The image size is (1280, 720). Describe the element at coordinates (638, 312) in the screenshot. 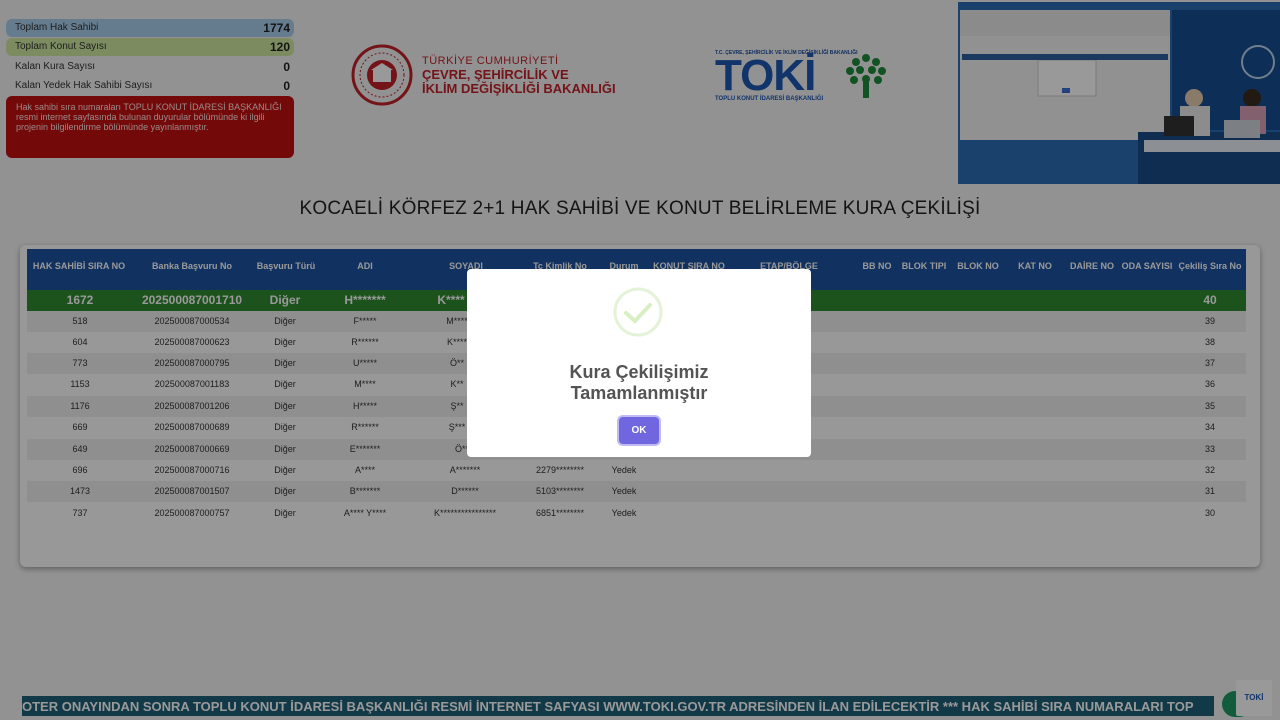

I see `success-check-icon` at that location.